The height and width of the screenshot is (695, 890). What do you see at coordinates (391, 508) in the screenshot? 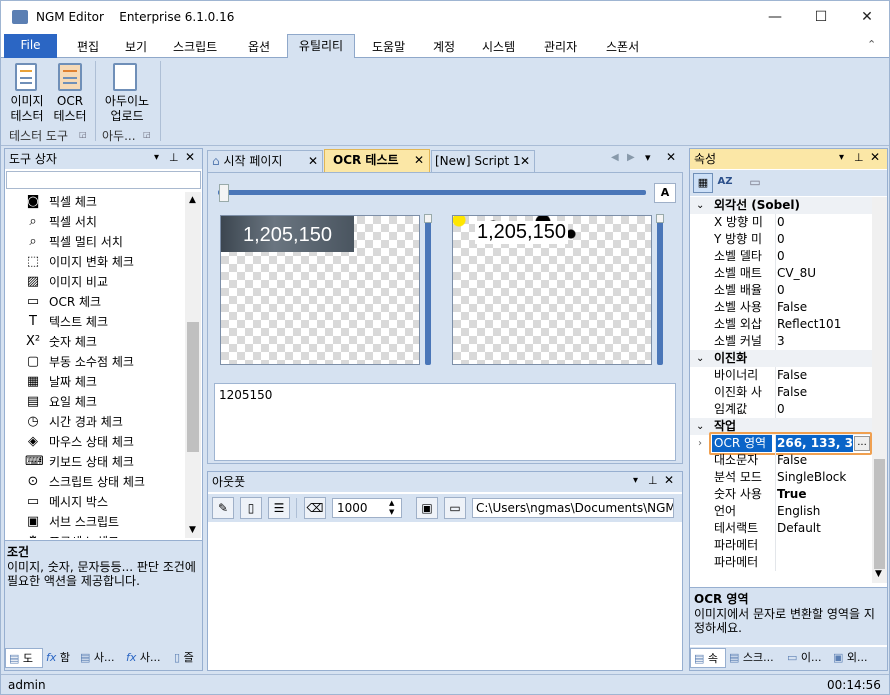
I see `spinner-icon: ▲ ▼` at bounding box center [391, 508].